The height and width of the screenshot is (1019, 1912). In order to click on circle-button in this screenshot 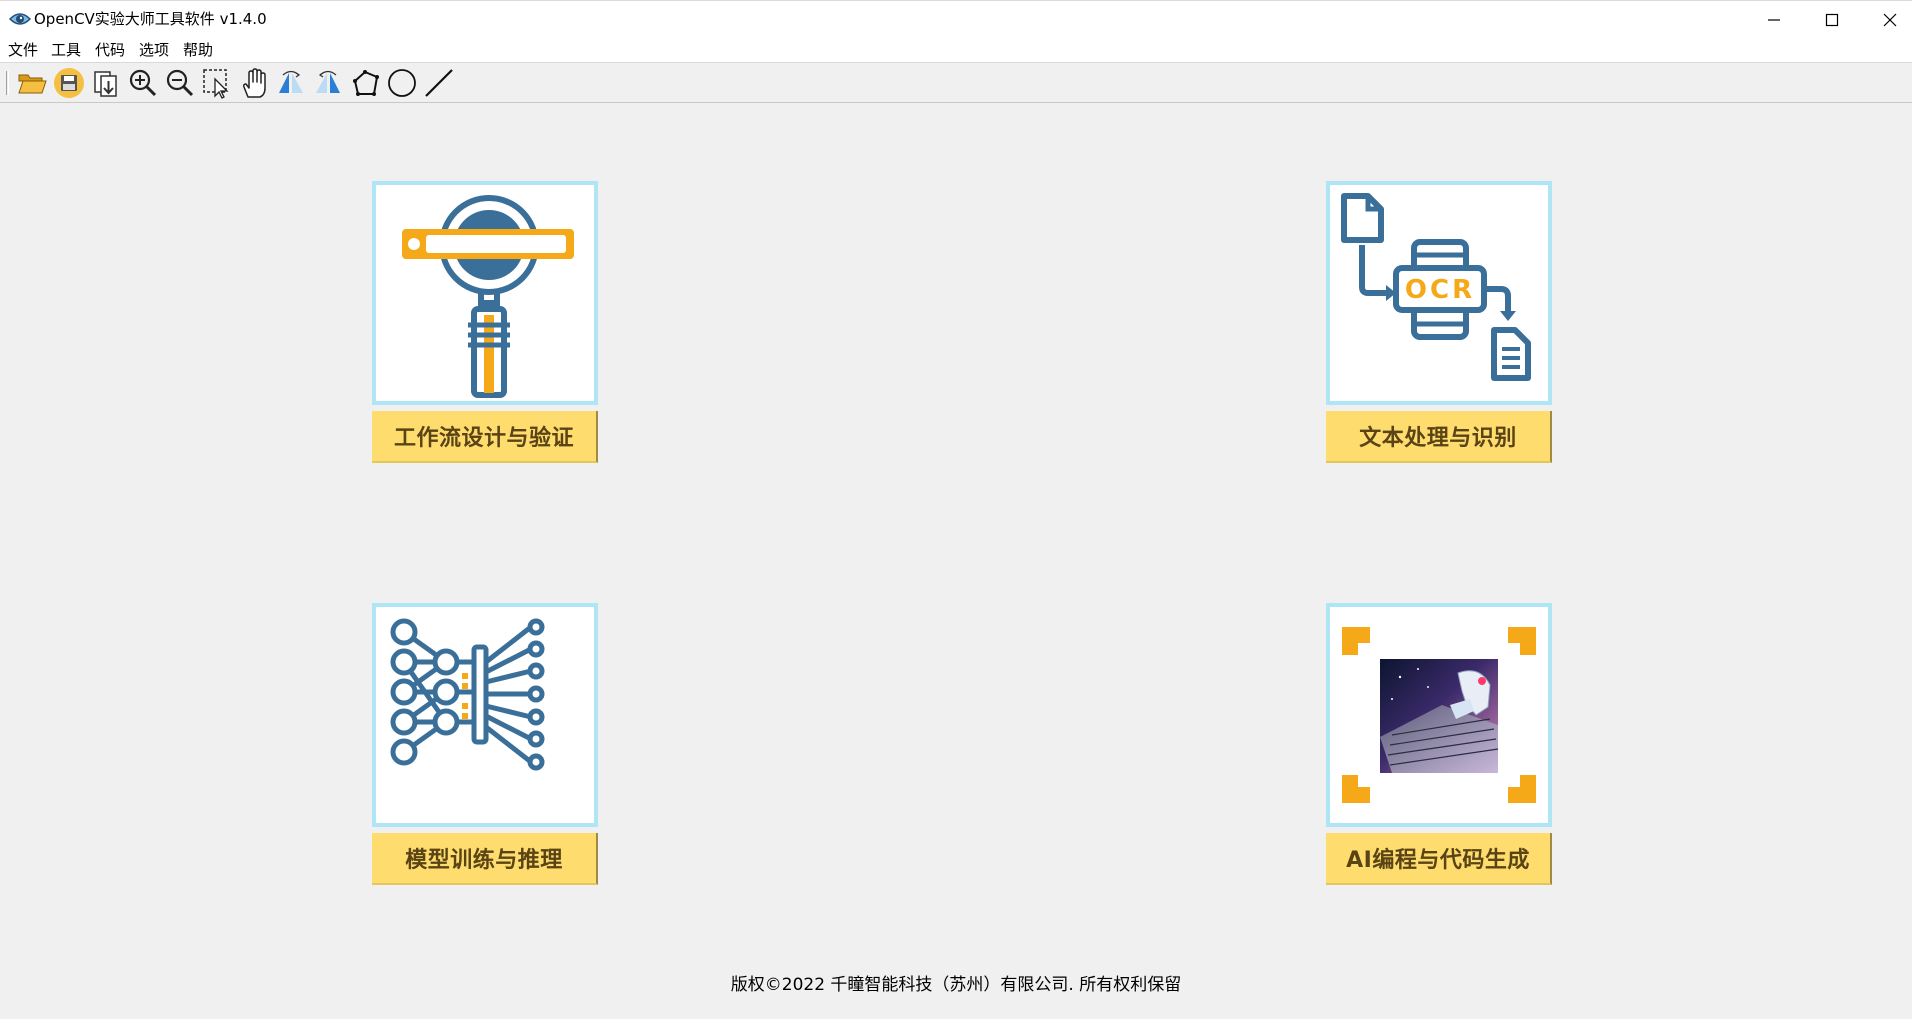, I will do `click(402, 83)`.